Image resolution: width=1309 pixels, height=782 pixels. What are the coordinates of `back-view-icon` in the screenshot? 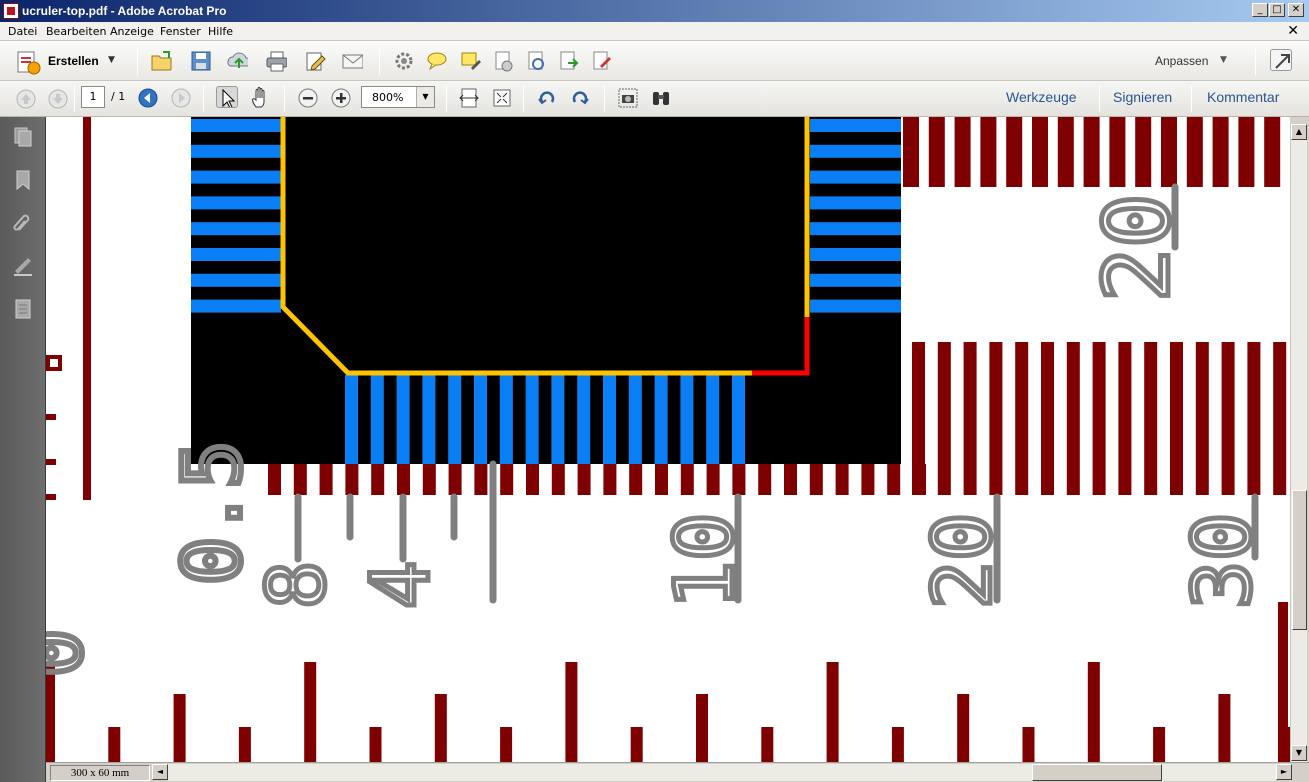 It's located at (148, 98).